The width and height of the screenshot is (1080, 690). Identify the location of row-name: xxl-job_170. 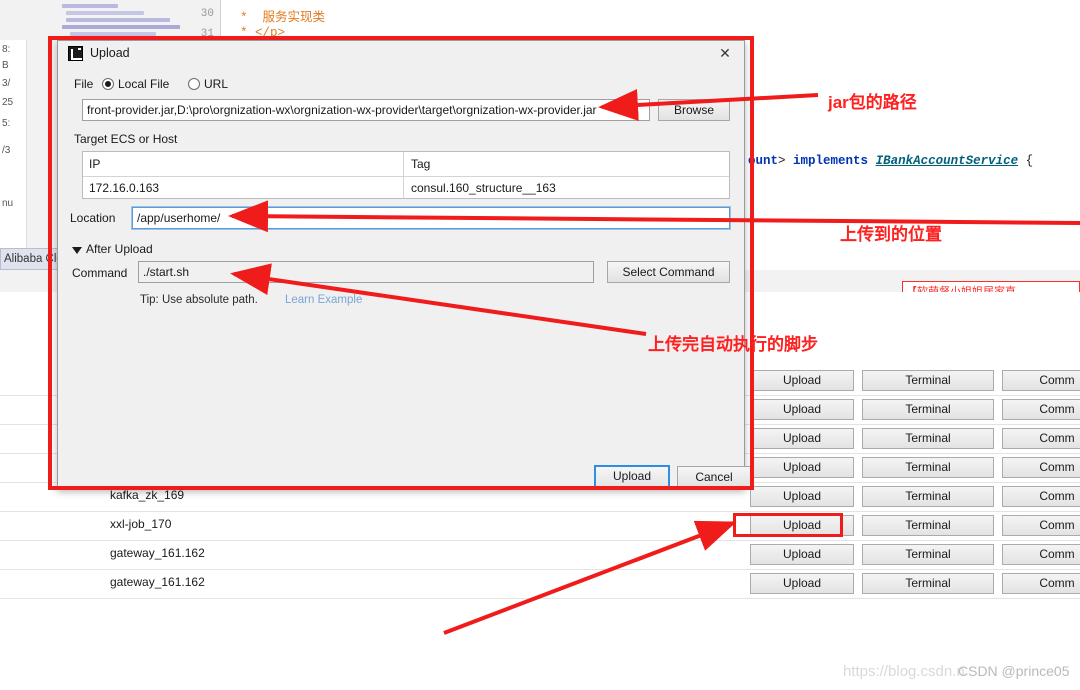
(141, 524).